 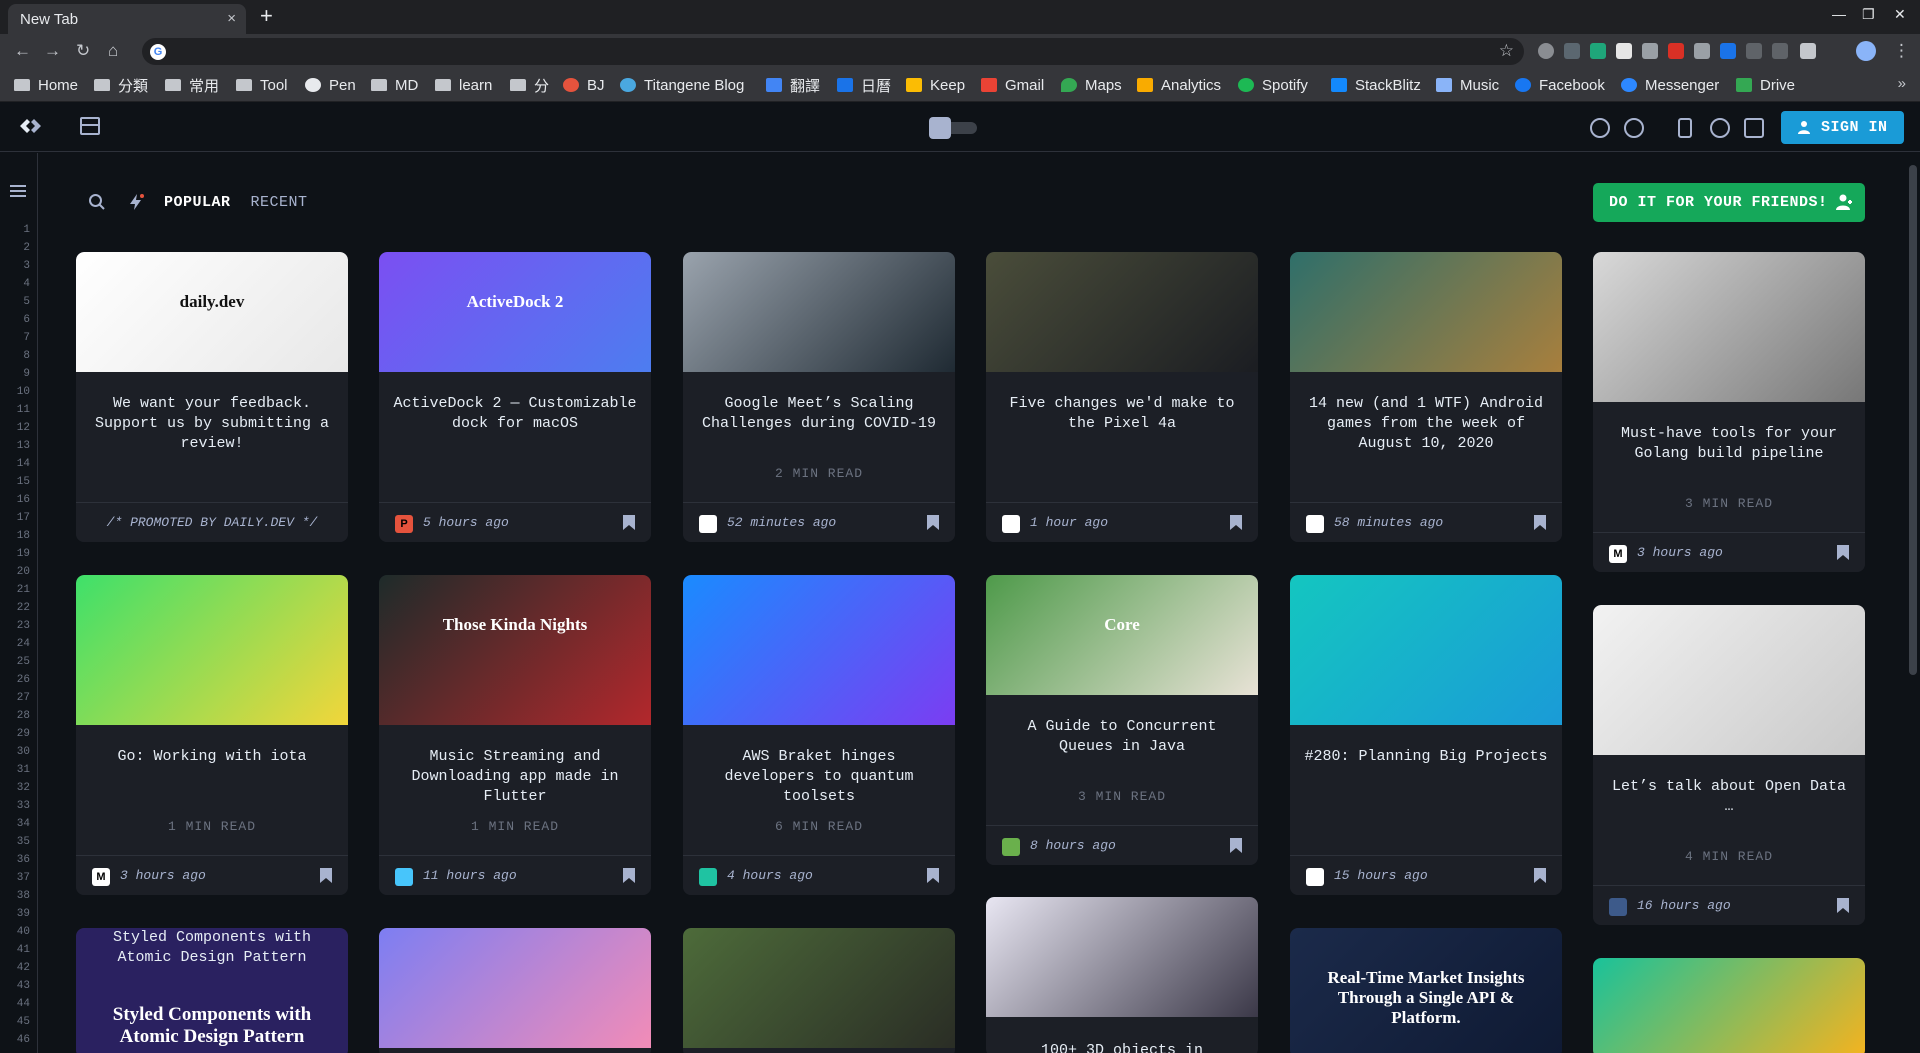 What do you see at coordinates (1754, 128) in the screenshot?
I see `terminal-icon` at bounding box center [1754, 128].